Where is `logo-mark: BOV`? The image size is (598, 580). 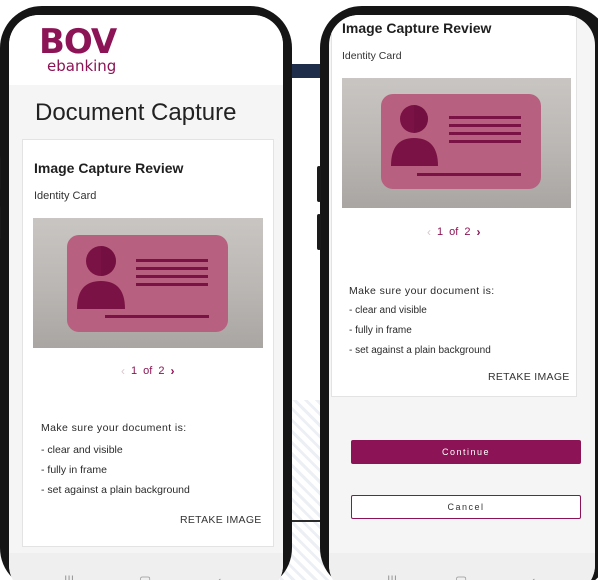
logo-mark: BOV is located at coordinates (78, 42).